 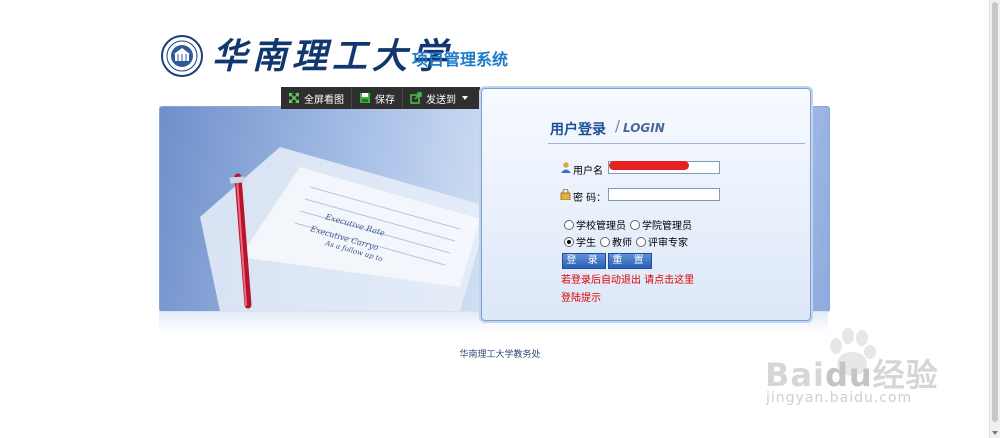 What do you see at coordinates (385, 100) in the screenshot?
I see `save-label: 保存` at bounding box center [385, 100].